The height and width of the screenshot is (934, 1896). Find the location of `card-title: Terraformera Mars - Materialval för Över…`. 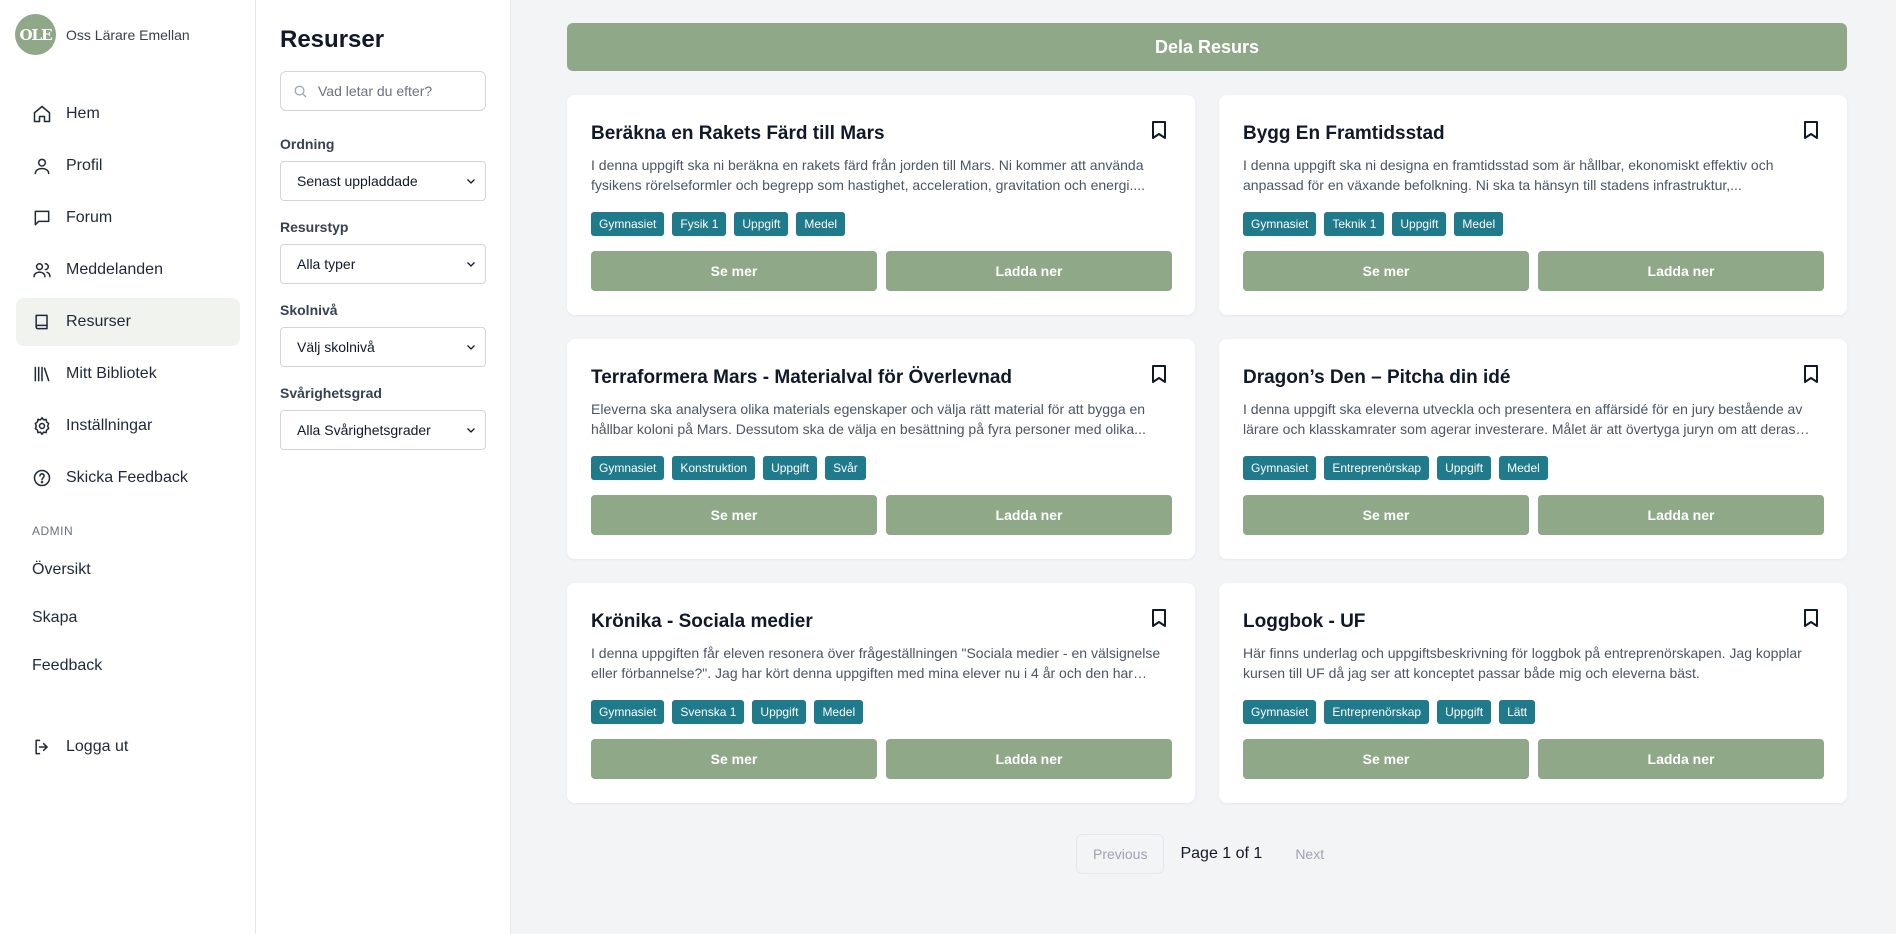

card-title: Terraformera Mars - Materialval för Över… is located at coordinates (801, 378).